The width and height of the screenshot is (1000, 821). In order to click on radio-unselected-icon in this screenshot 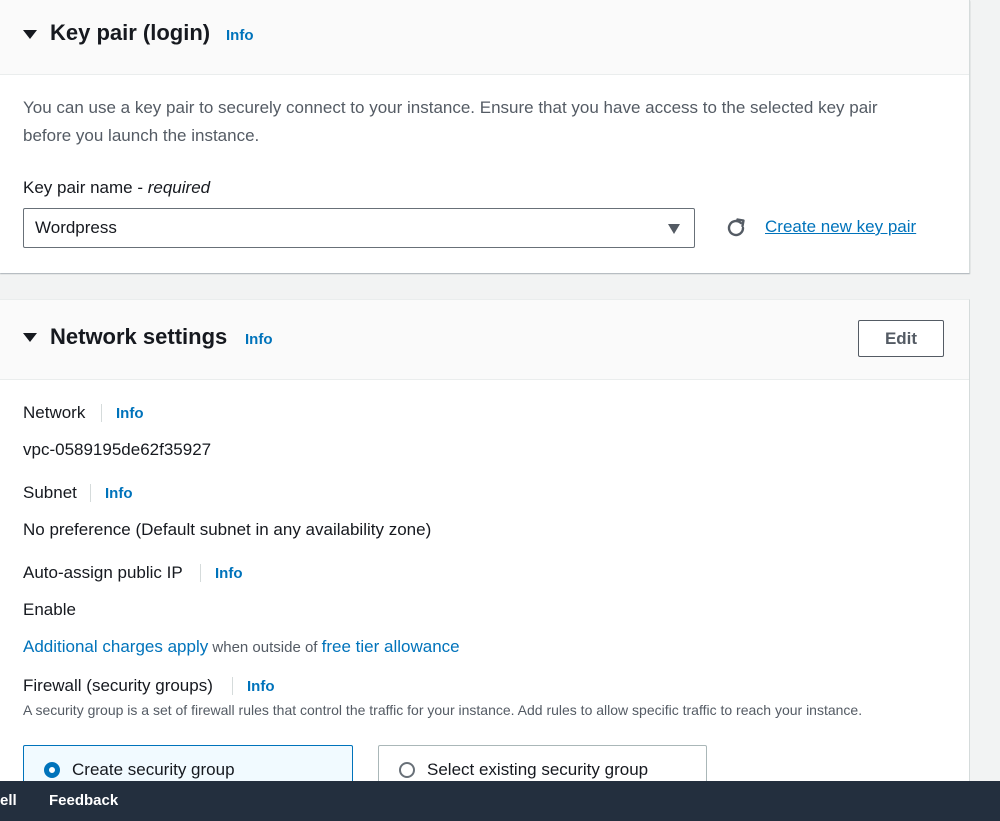, I will do `click(407, 770)`.